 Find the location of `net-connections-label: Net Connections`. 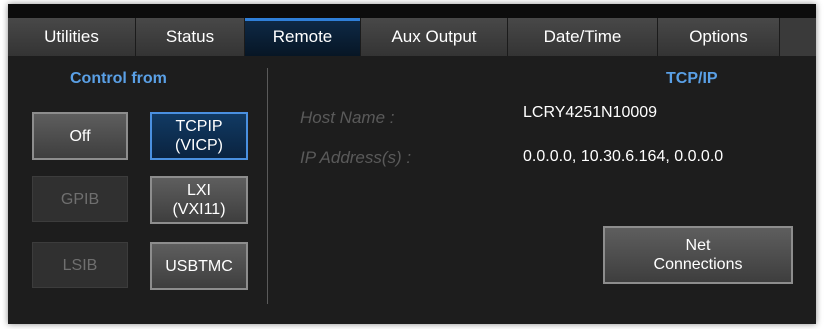

net-connections-label: Net Connections is located at coordinates (698, 255).